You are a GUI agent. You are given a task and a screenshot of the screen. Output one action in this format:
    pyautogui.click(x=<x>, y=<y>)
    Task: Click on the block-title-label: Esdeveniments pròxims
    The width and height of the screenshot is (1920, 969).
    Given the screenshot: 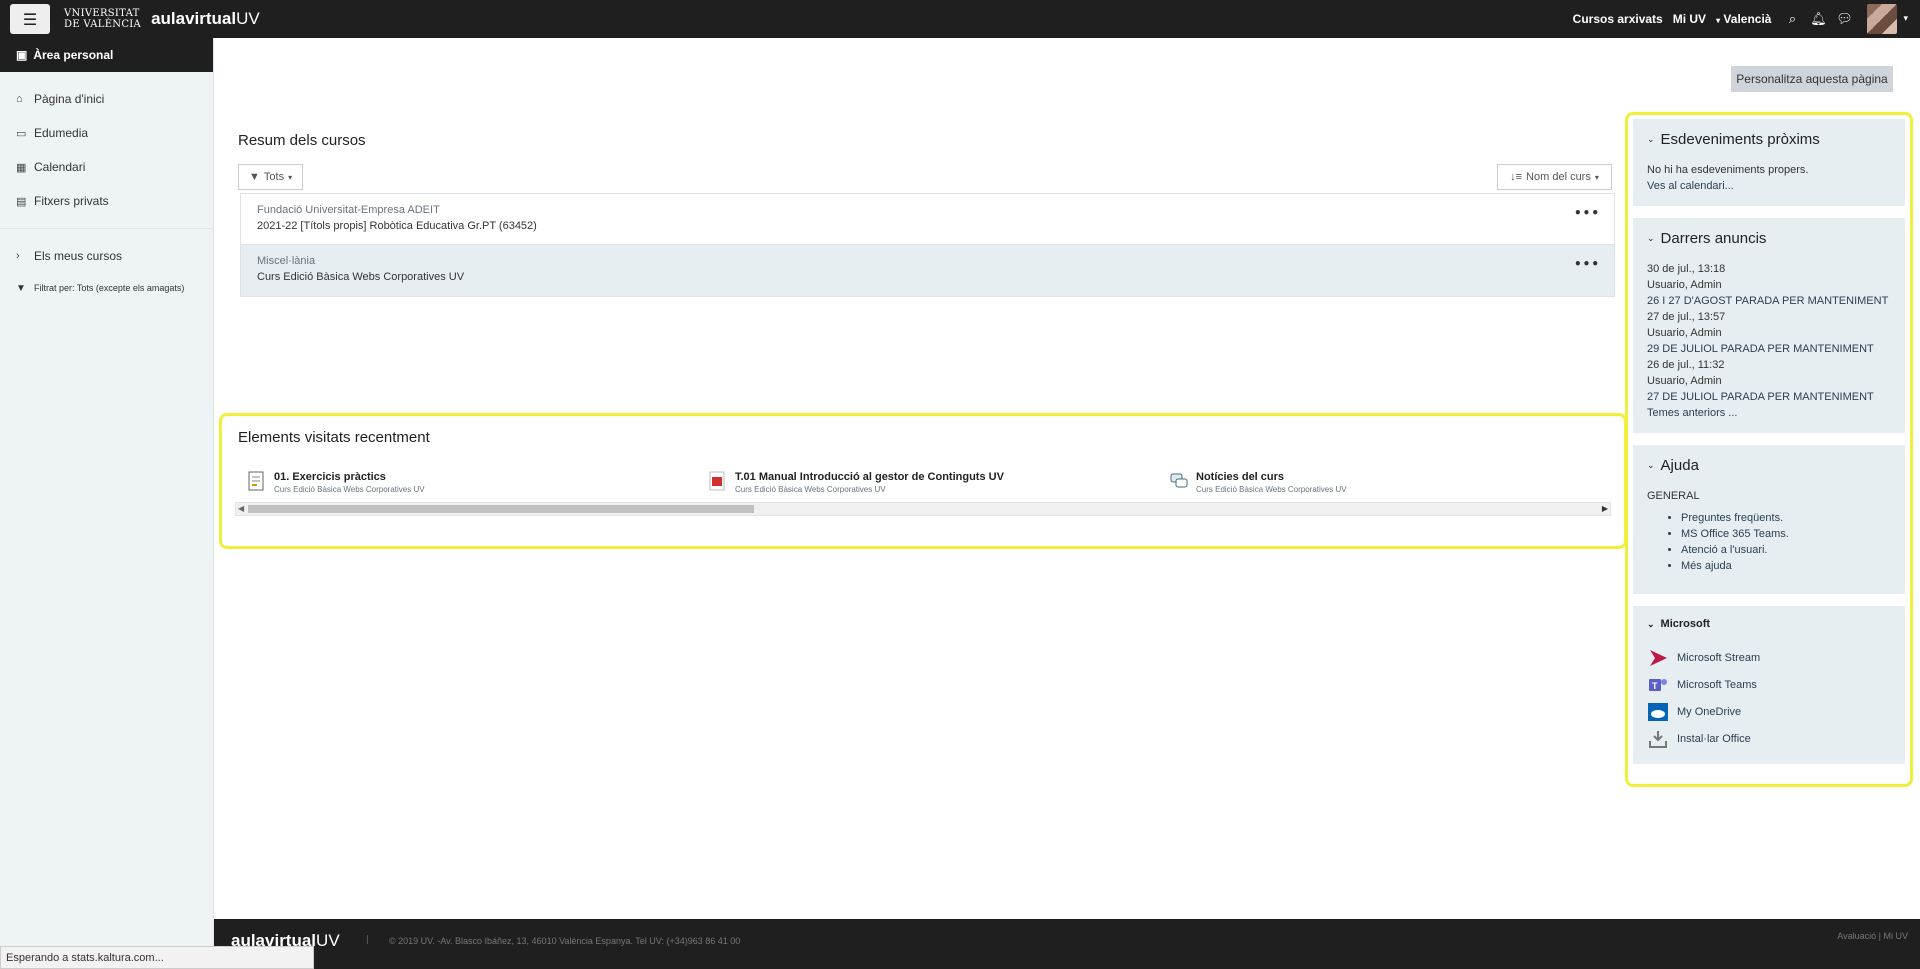 What is the action you would take?
    pyautogui.click(x=1740, y=139)
    